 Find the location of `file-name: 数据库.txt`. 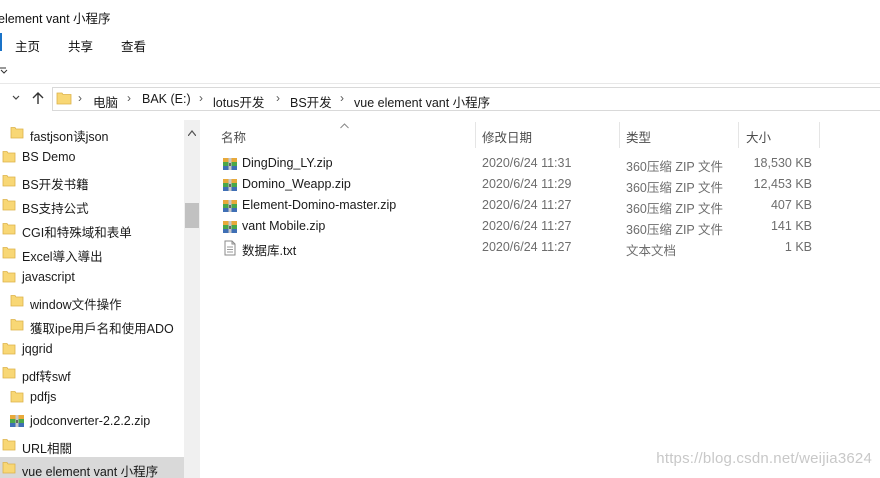

file-name: 数据库.txt is located at coordinates (269, 251).